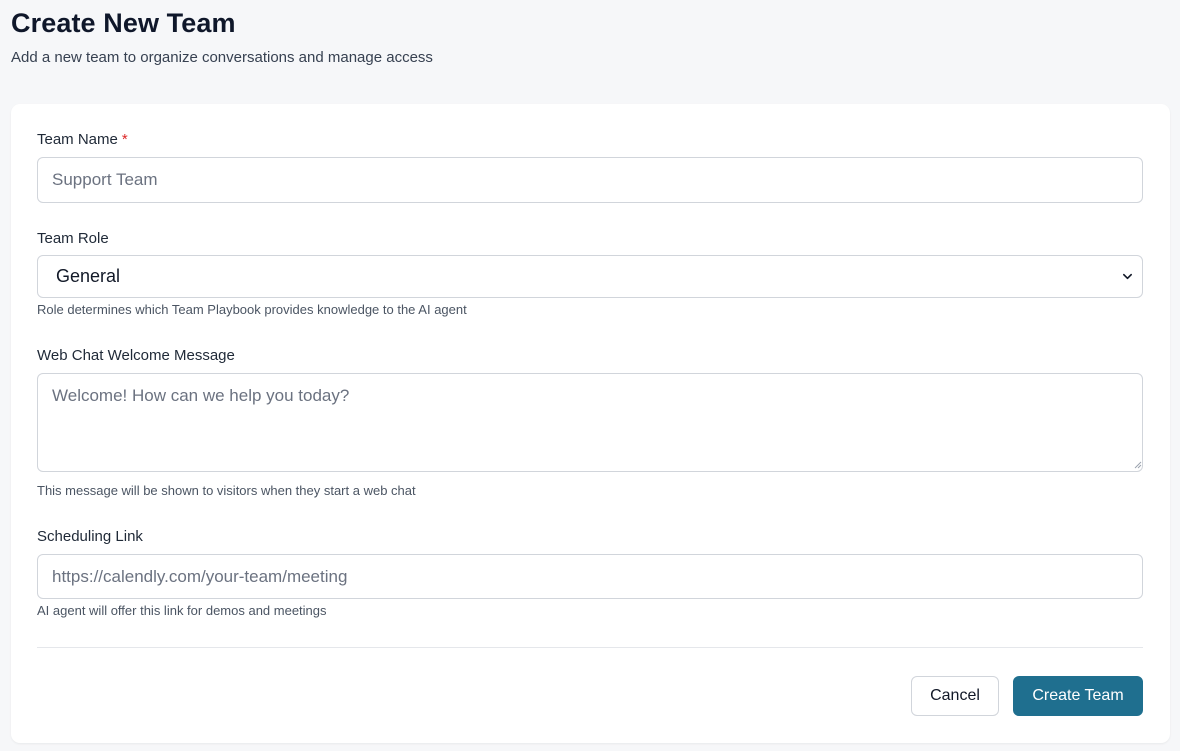 This screenshot has height=751, width=1180. What do you see at coordinates (955, 696) in the screenshot?
I see `cancel-button: Cancel` at bounding box center [955, 696].